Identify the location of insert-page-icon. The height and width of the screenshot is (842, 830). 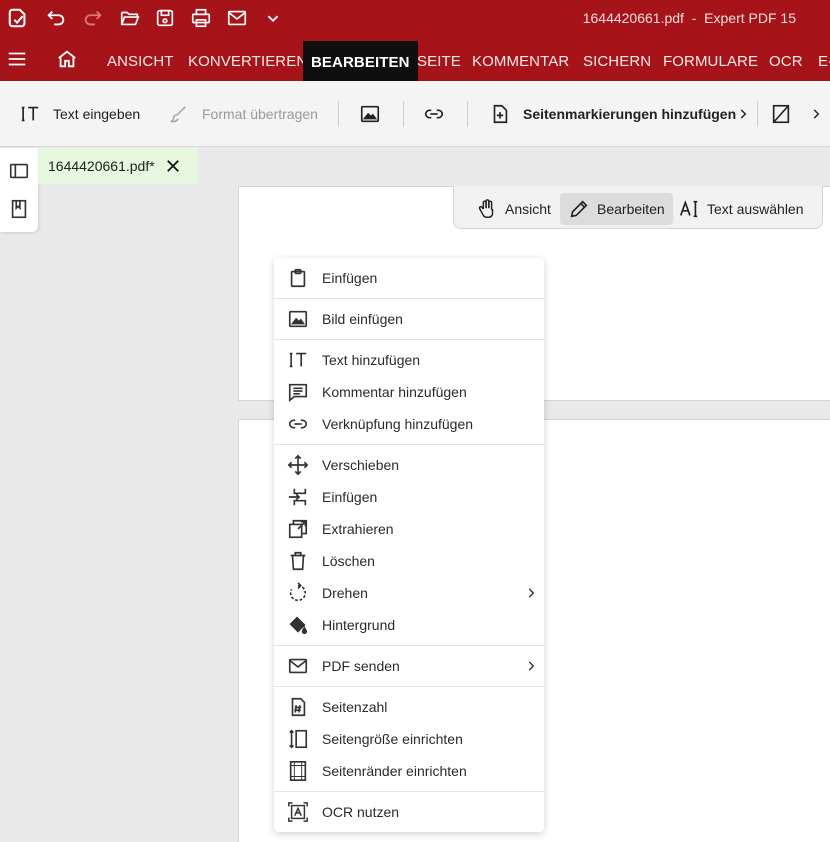
(297, 497).